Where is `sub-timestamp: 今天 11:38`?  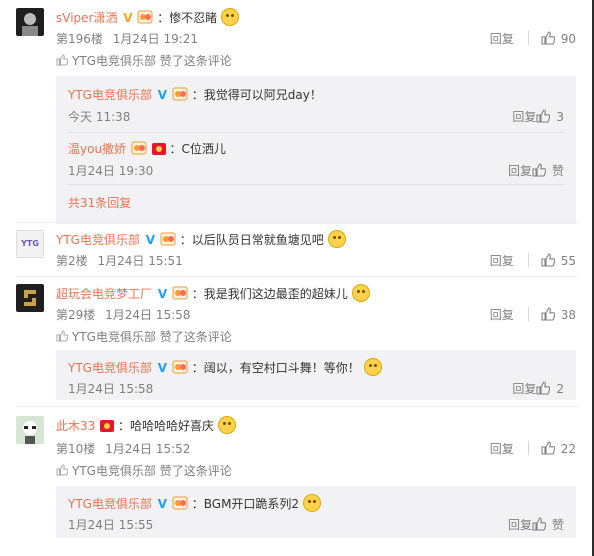 sub-timestamp: 今天 11:38 is located at coordinates (99, 117).